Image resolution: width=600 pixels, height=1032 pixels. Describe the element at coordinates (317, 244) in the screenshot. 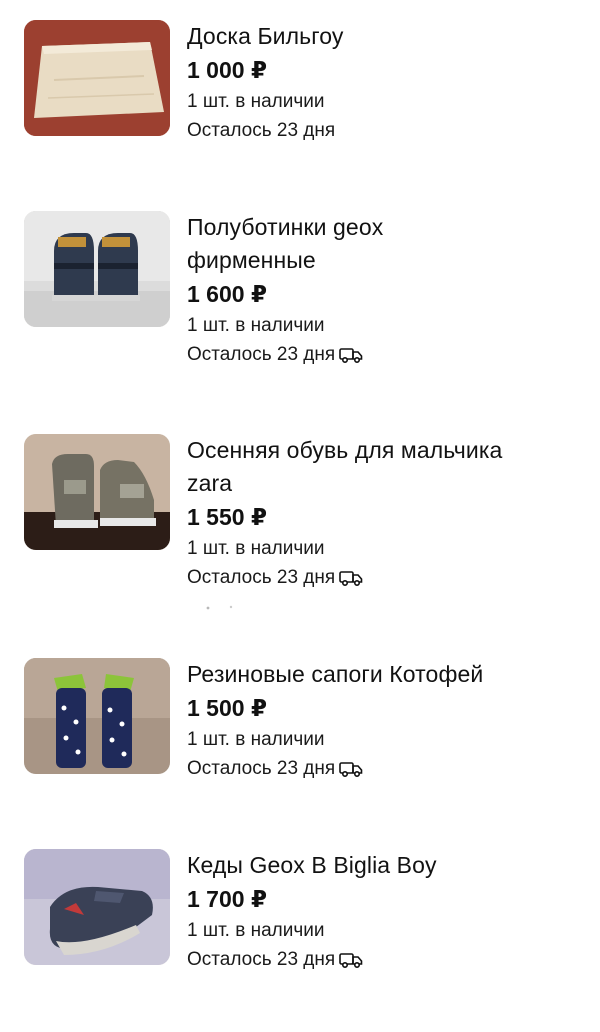

I see `item-title: Полуботинки geox фирменные` at that location.